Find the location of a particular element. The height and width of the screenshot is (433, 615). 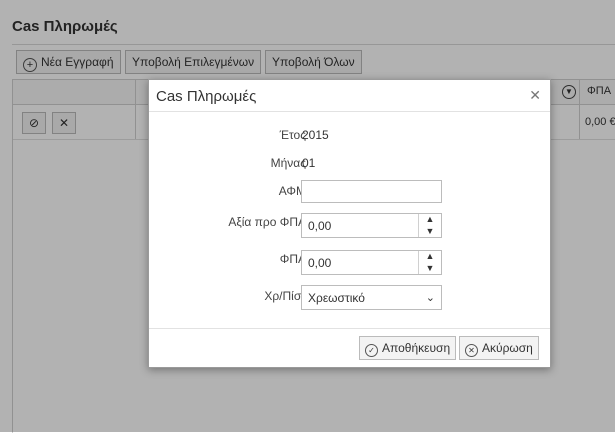

value-before-vat-label: Αξία προ ΦΠΑ is located at coordinates (267, 222).